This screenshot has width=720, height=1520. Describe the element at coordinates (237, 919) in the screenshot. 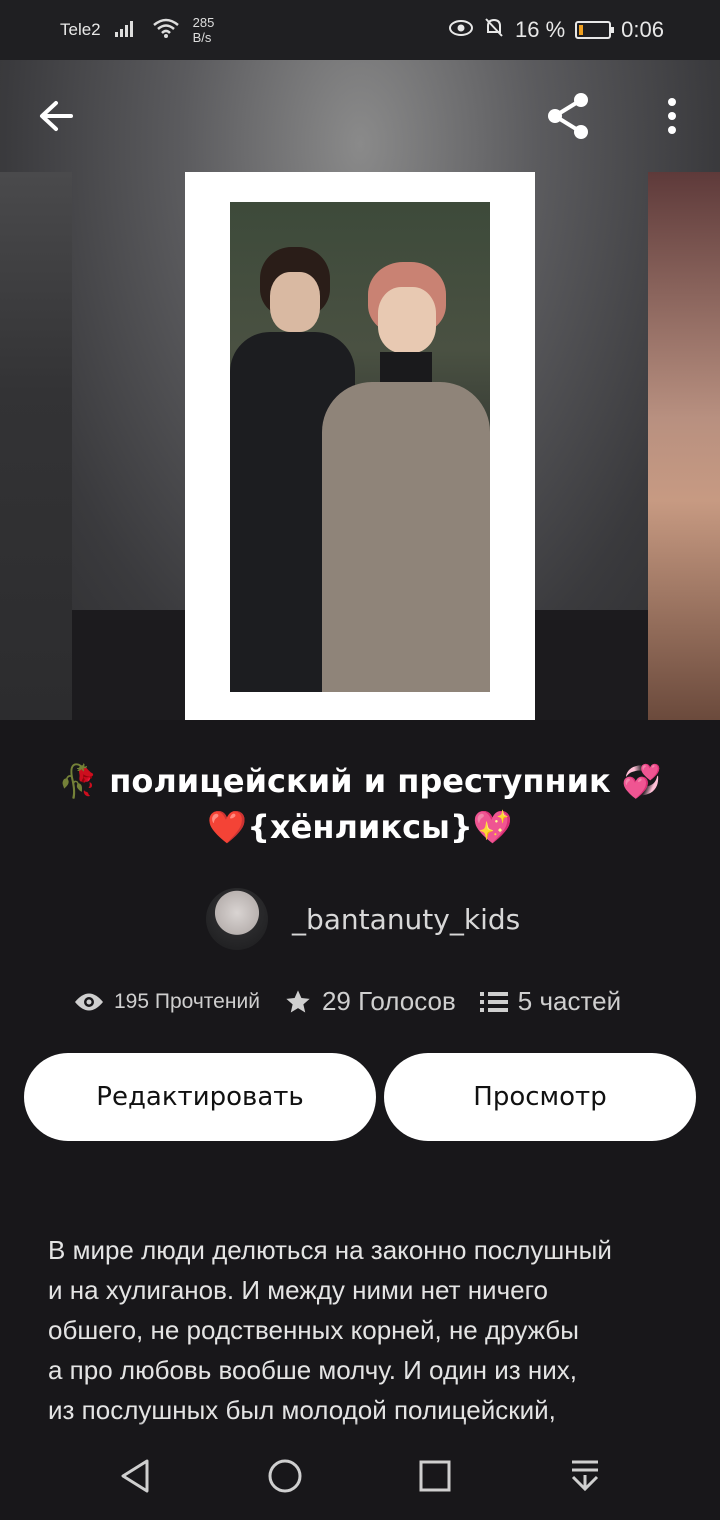

I see `avatar` at that location.